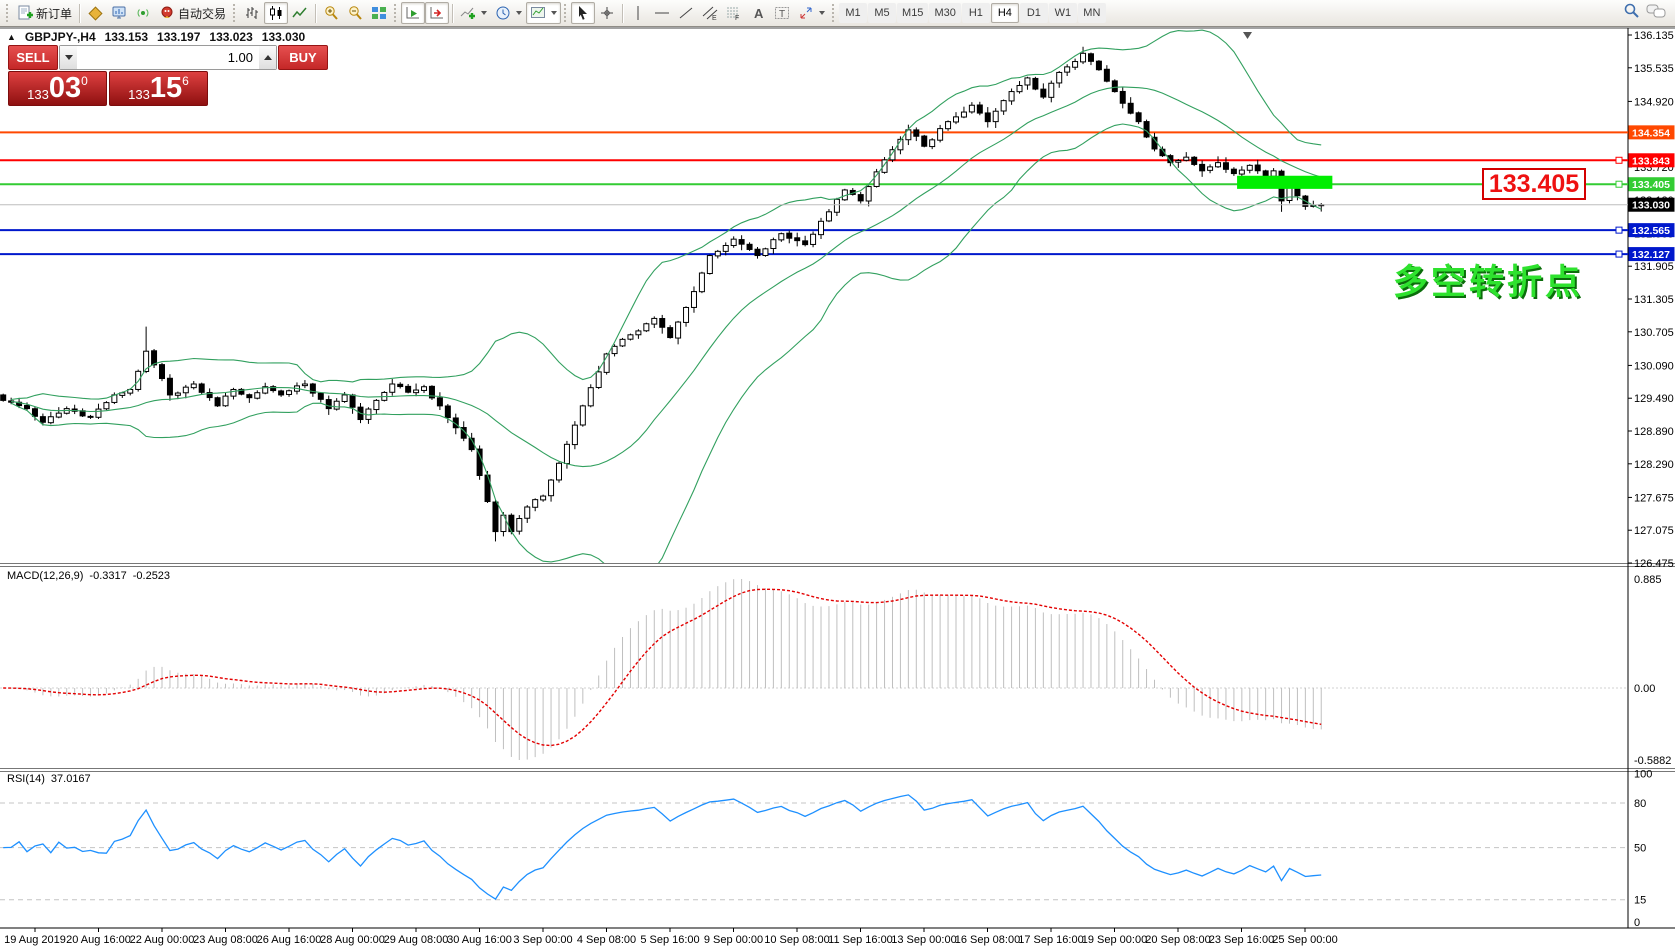 This screenshot has width=1675, height=947. What do you see at coordinates (143, 13) in the screenshot?
I see `signals-button` at bounding box center [143, 13].